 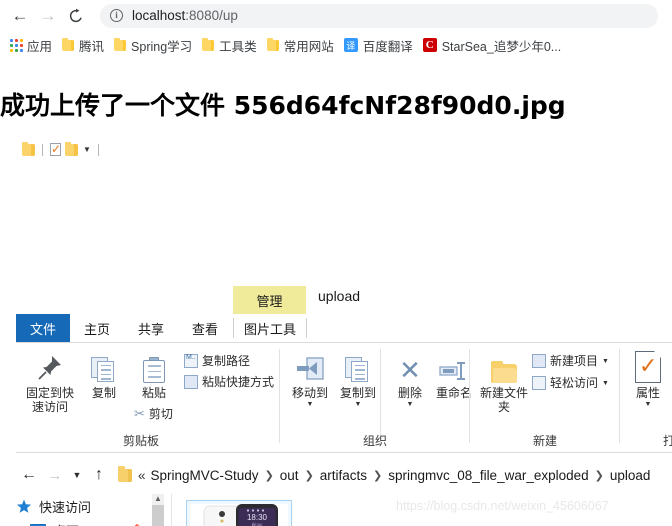 What do you see at coordinates (289, 475) in the screenshot?
I see `breadcrumb-item: out` at bounding box center [289, 475].